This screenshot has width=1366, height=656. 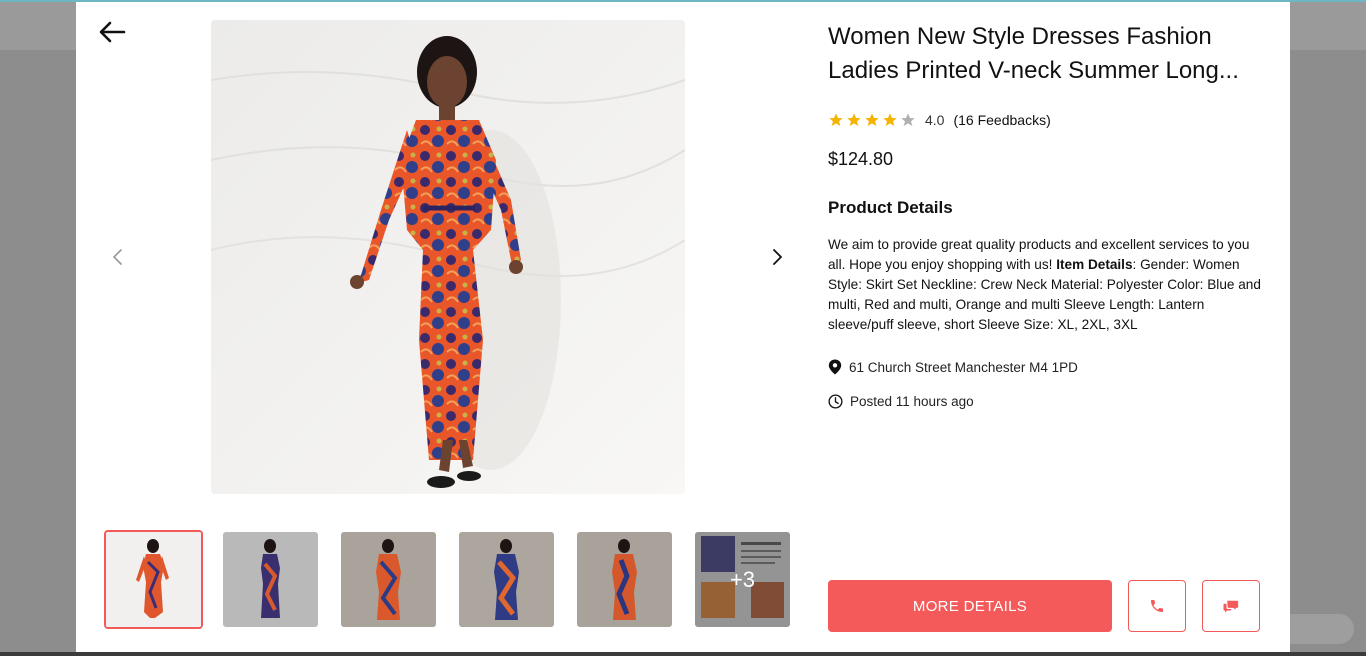 What do you see at coordinates (890, 207) in the screenshot?
I see `details-heading: Product Details` at bounding box center [890, 207].